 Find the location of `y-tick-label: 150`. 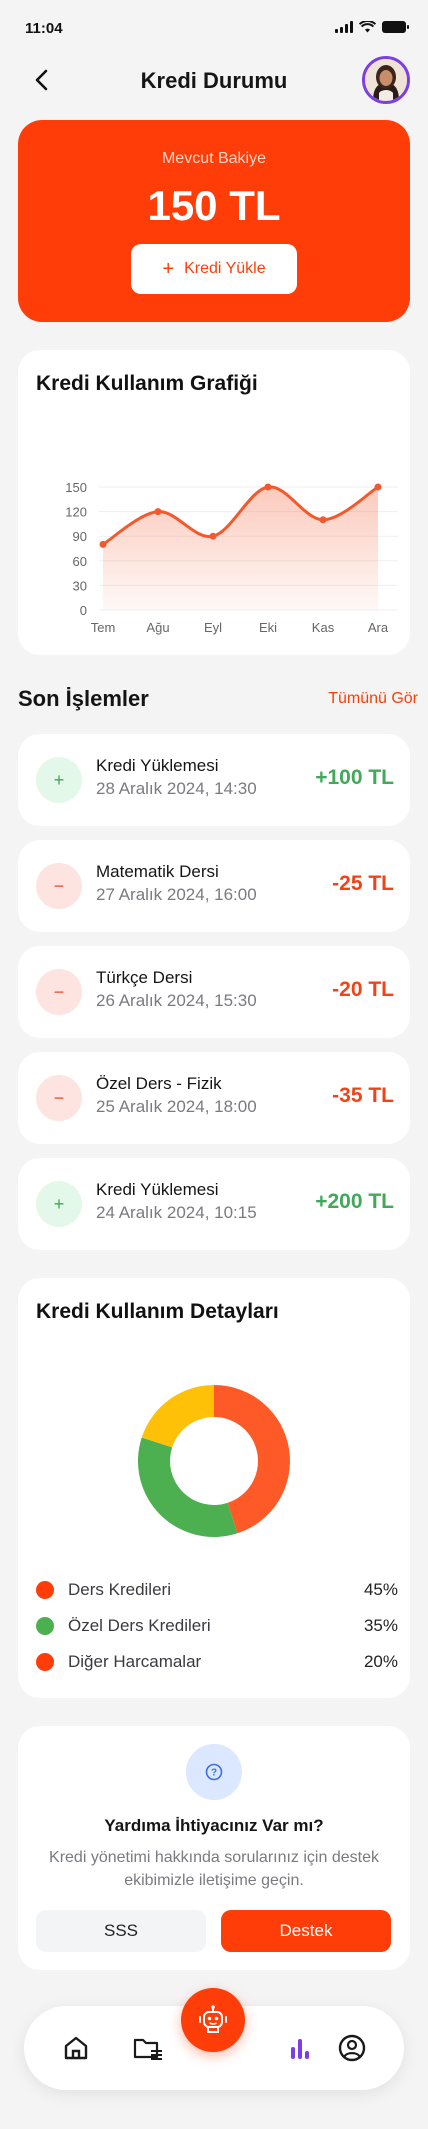

y-tick-label: 150 is located at coordinates (76, 487).